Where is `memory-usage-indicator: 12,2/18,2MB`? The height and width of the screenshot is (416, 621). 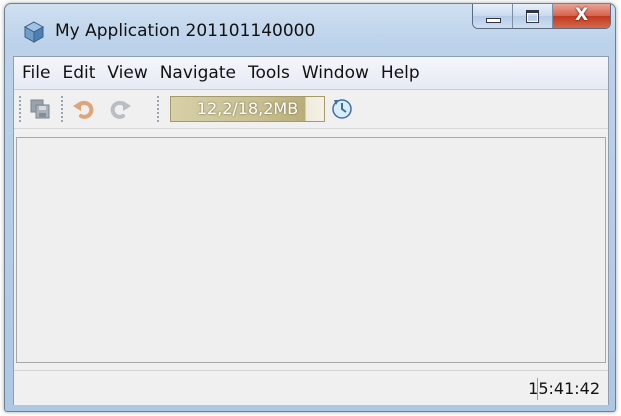
memory-usage-indicator: 12,2/18,2MB is located at coordinates (247, 109).